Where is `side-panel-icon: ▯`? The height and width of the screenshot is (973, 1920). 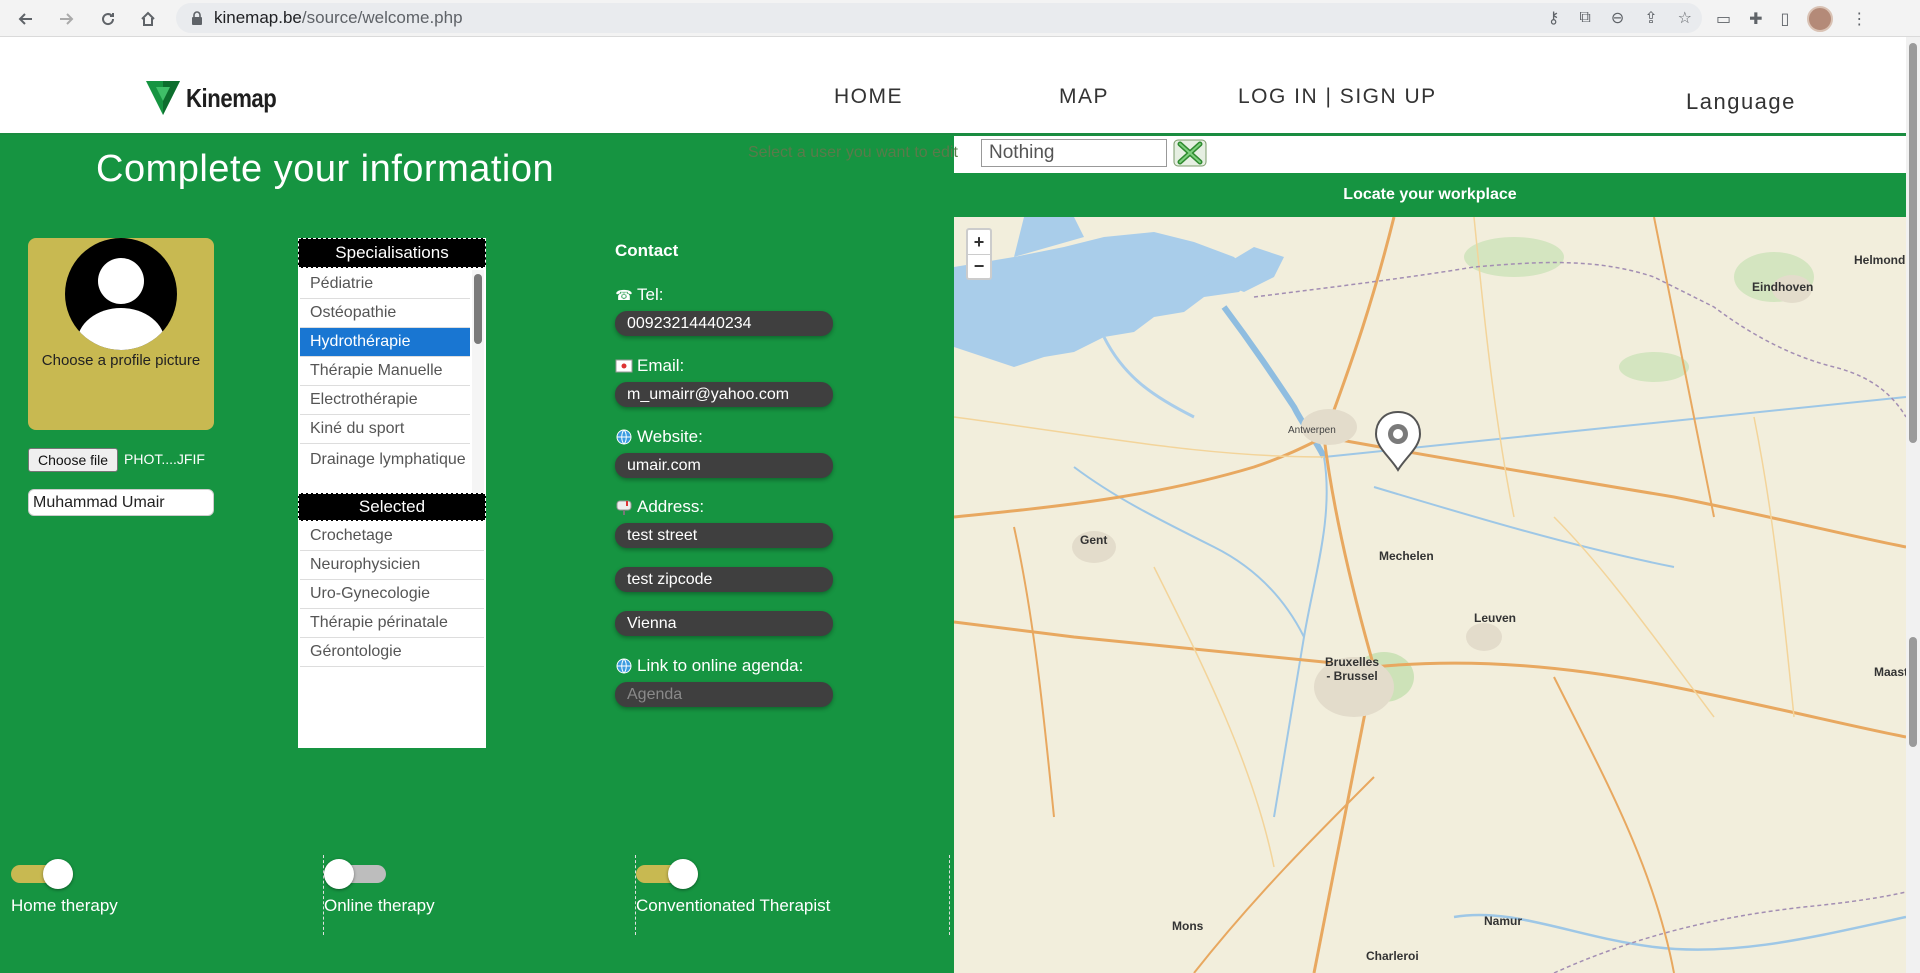 side-panel-icon: ▯ is located at coordinates (1785, 19).